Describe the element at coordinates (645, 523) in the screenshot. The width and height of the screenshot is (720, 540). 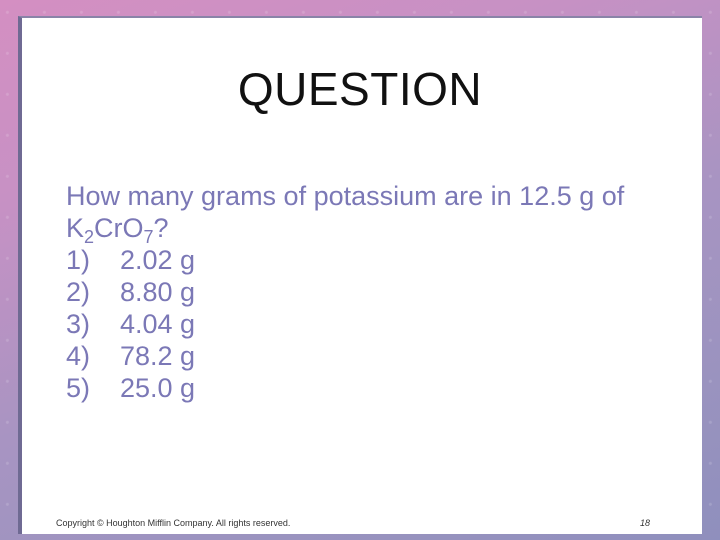
I see `page-number: 18` at that location.